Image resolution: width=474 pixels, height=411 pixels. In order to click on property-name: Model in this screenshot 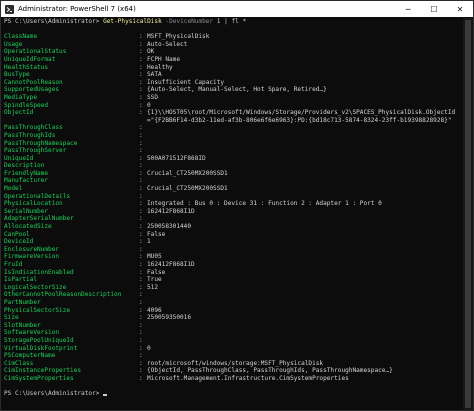, I will do `click(13, 189)`.